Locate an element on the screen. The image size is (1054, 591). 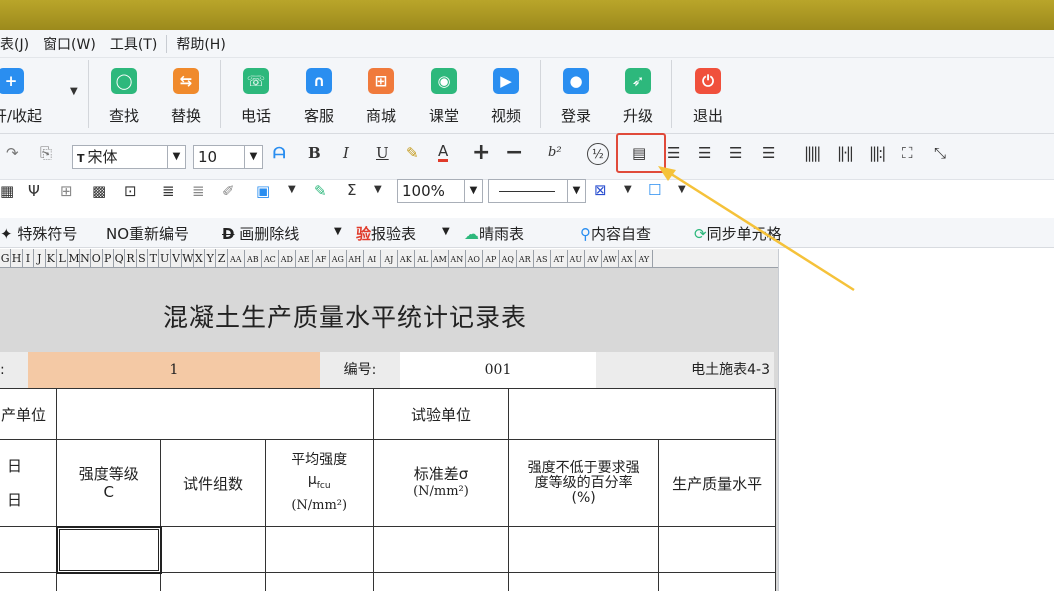
arrow-head is located at coordinates (667, 173).